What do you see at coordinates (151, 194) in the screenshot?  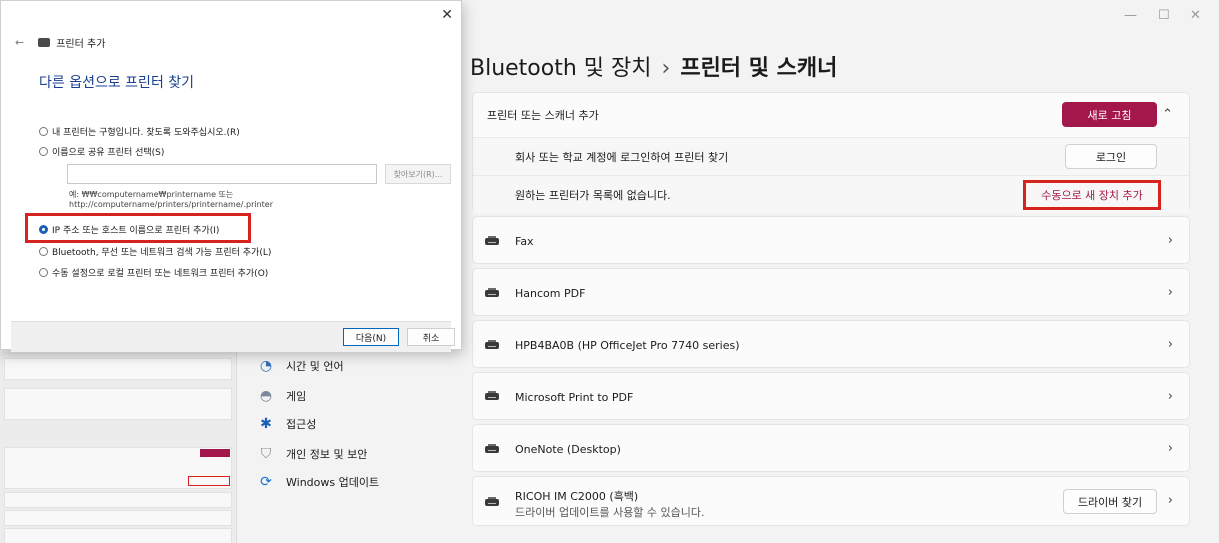 I see `example-text-line1: 예: ₩₩computername₩printername 또는` at bounding box center [151, 194].